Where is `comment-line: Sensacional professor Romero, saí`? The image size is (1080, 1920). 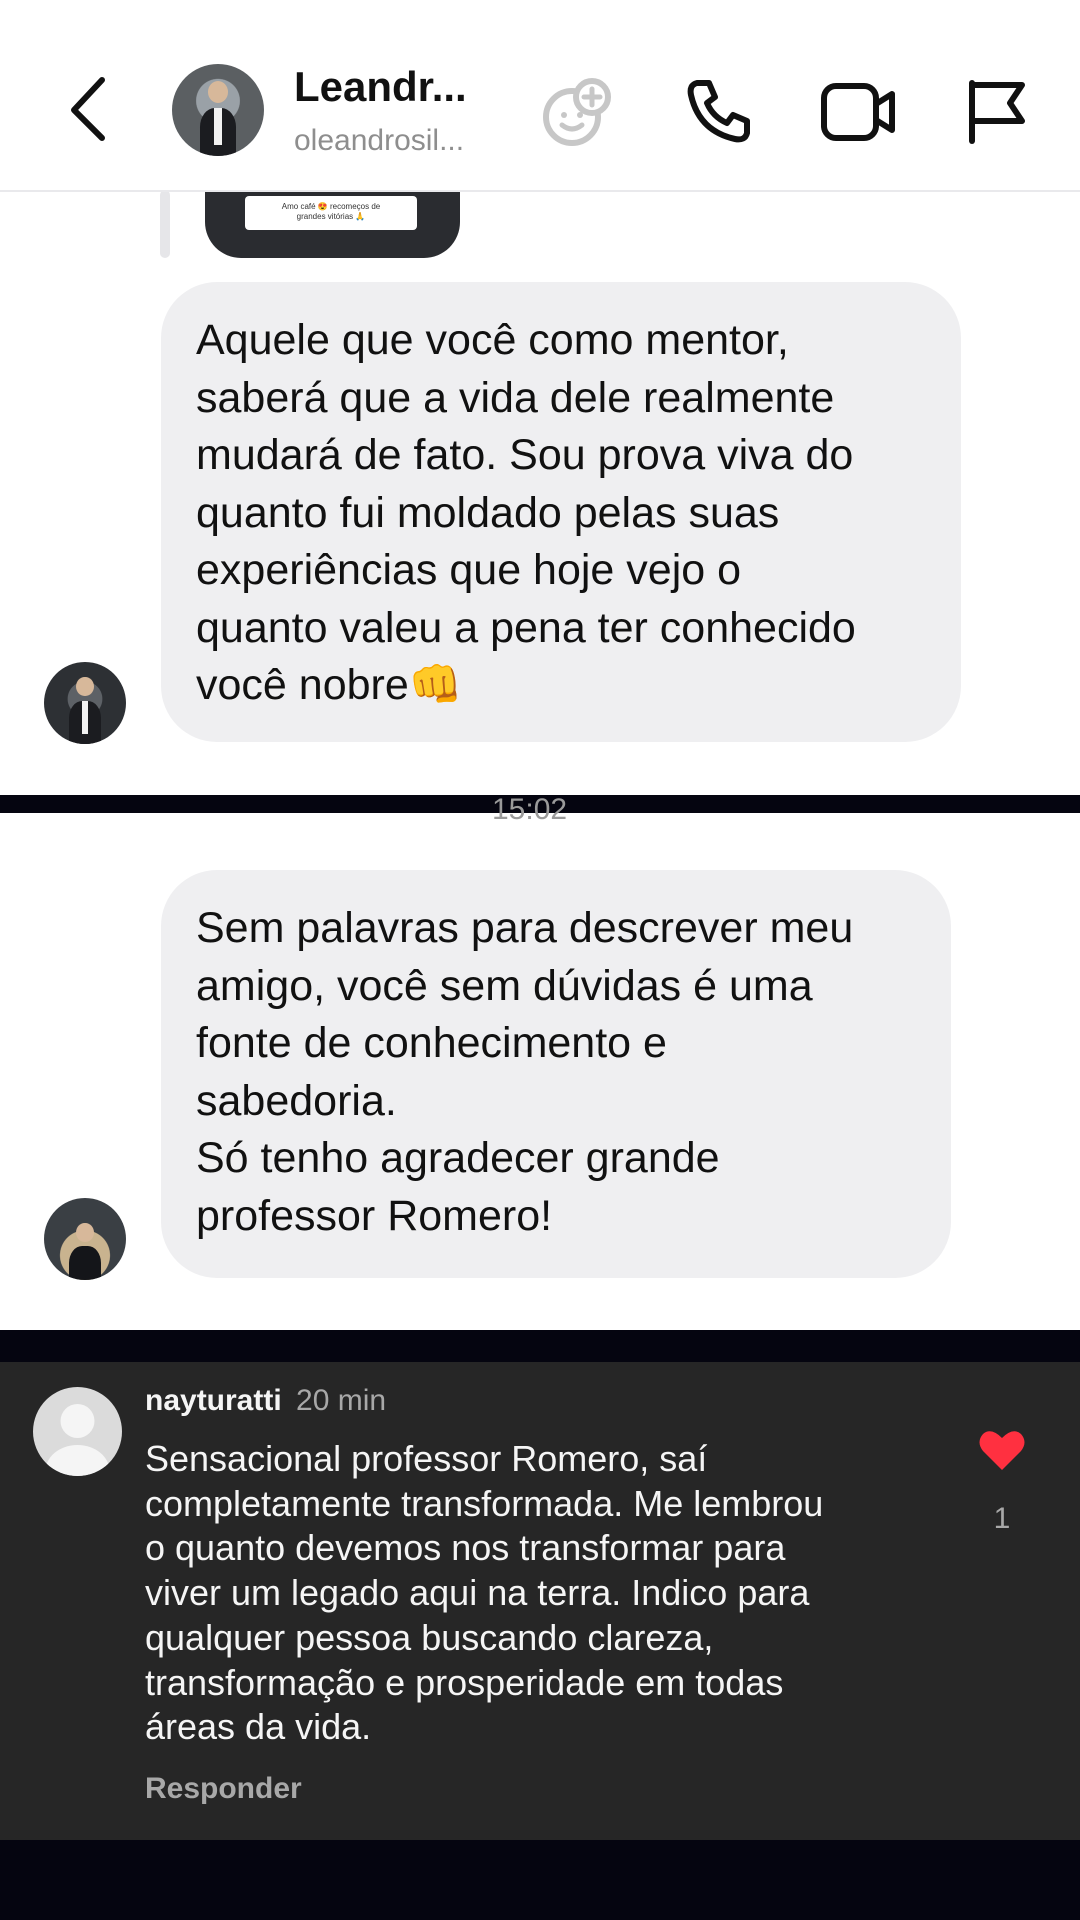
comment-line: Sensacional professor Romero, saí is located at coordinates (426, 1458).